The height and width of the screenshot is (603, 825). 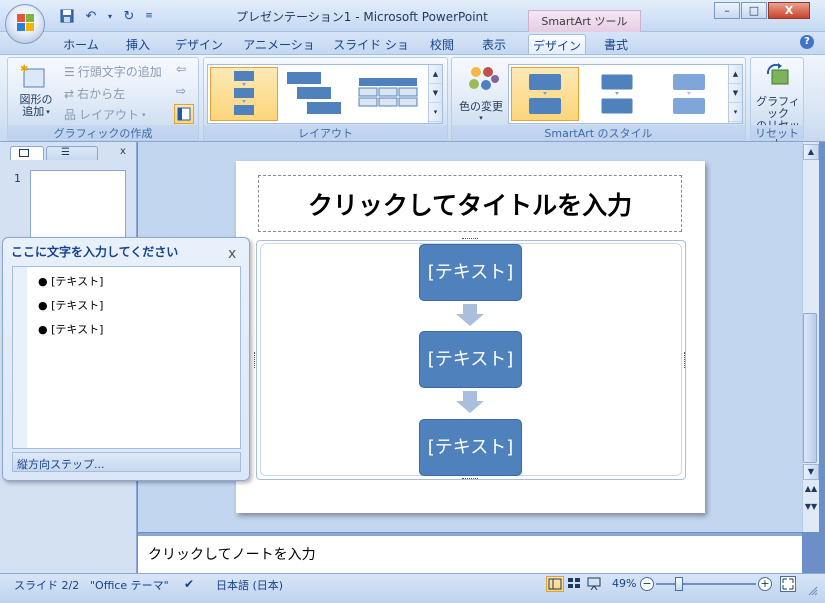 I want to click on promote-icon: ⇦, so click(x=181, y=69).